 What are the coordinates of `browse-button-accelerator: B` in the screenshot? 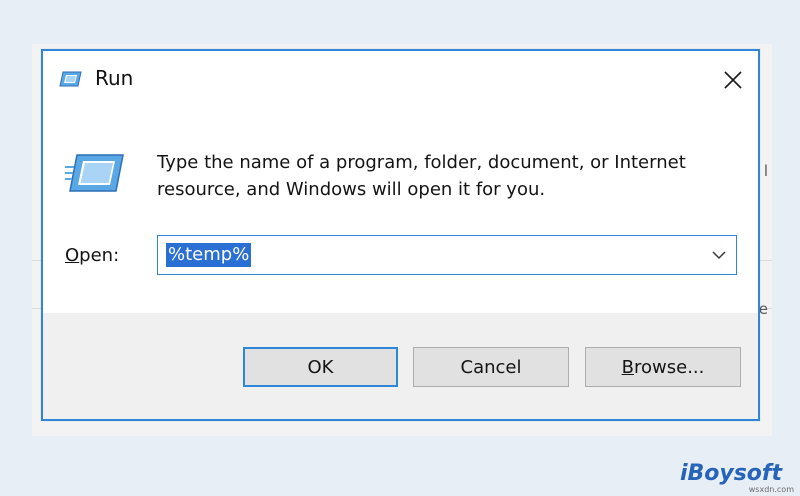 It's located at (627, 367).